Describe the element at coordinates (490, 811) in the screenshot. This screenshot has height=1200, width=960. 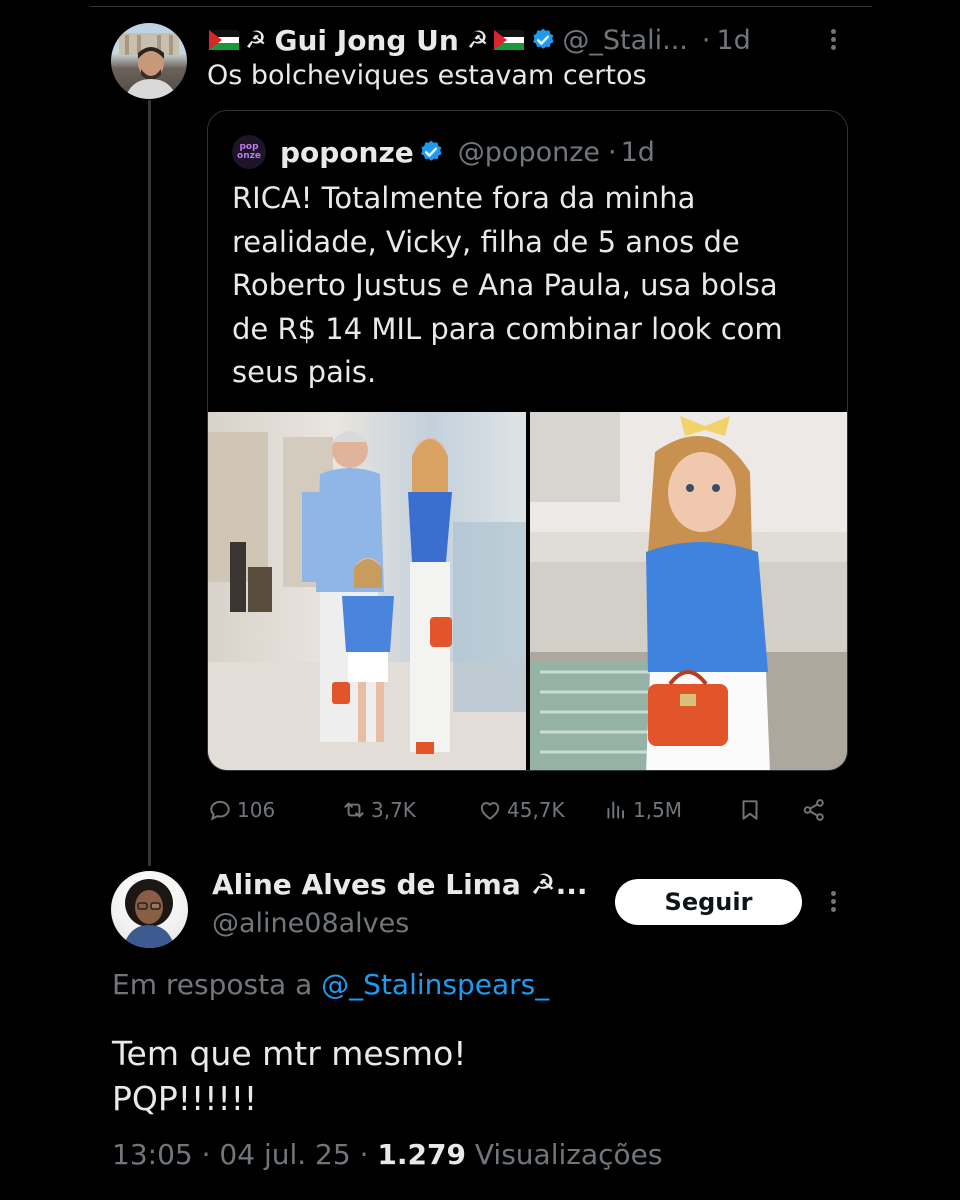
I see `like-icon` at that location.